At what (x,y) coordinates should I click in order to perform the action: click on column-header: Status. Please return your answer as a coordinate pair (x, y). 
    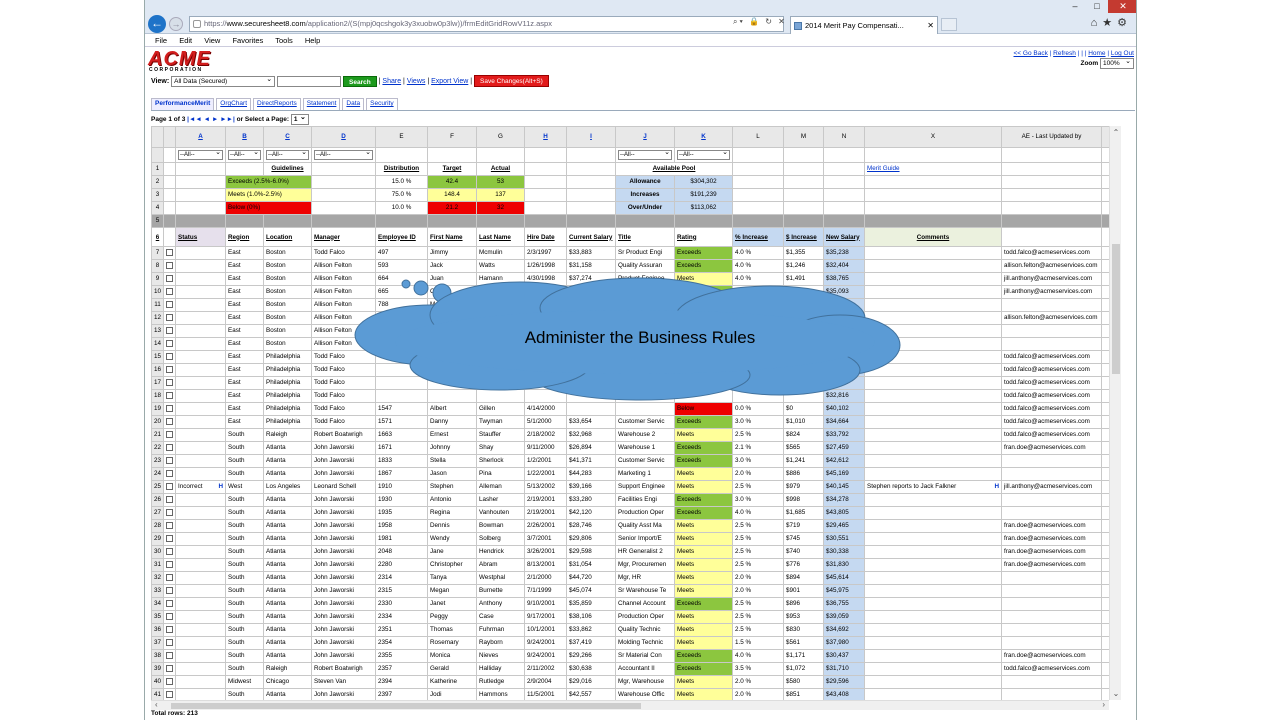
    Looking at the image, I should click on (200, 237).